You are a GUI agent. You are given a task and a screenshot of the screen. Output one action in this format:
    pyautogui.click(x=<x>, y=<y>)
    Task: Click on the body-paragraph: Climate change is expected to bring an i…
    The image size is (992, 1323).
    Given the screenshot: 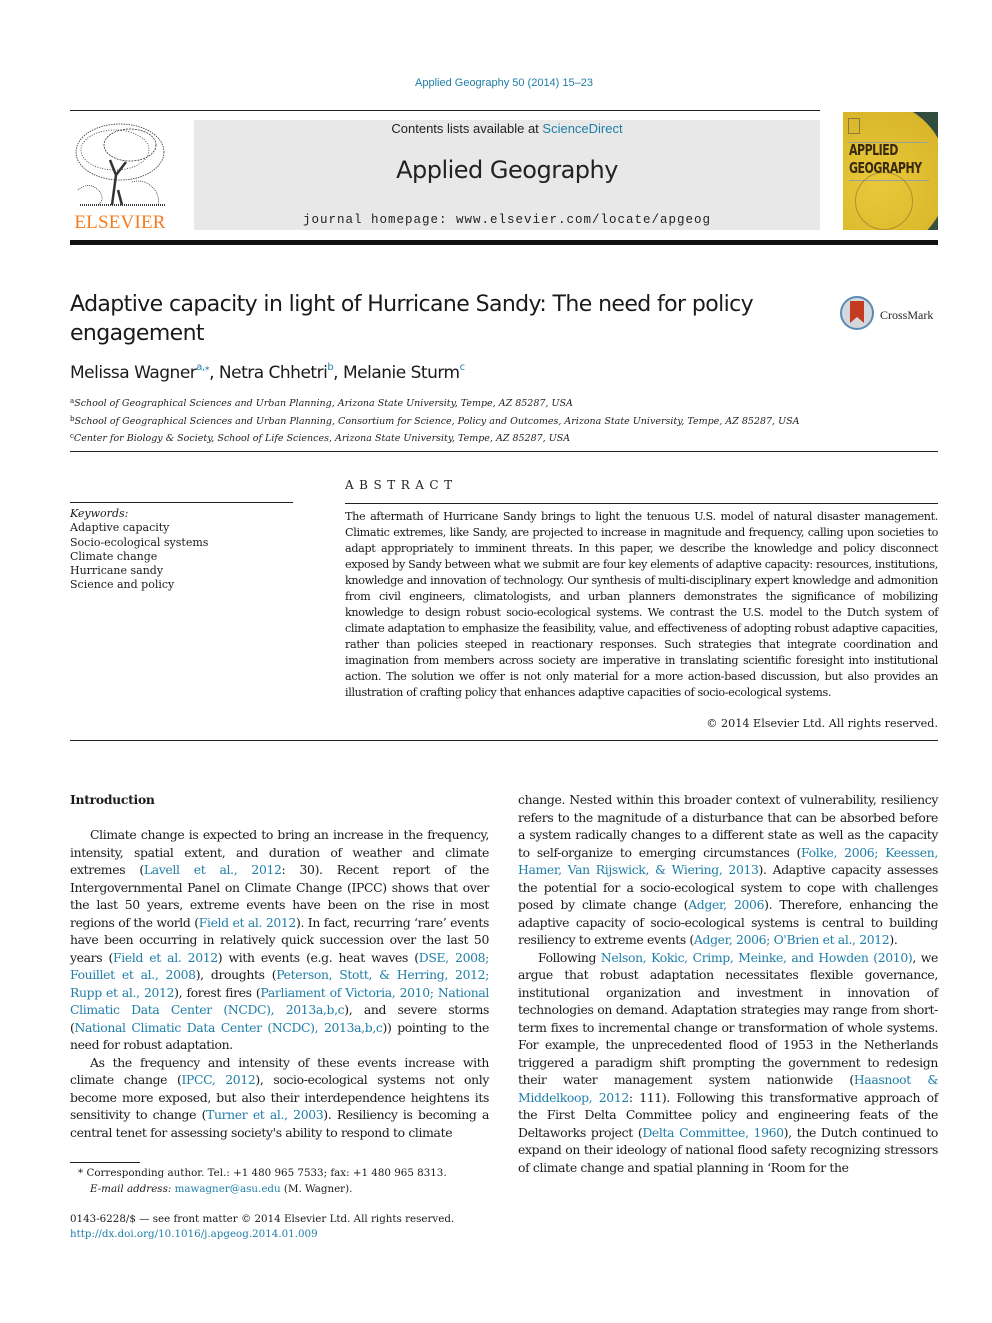 What is the action you would take?
    pyautogui.click(x=279, y=940)
    